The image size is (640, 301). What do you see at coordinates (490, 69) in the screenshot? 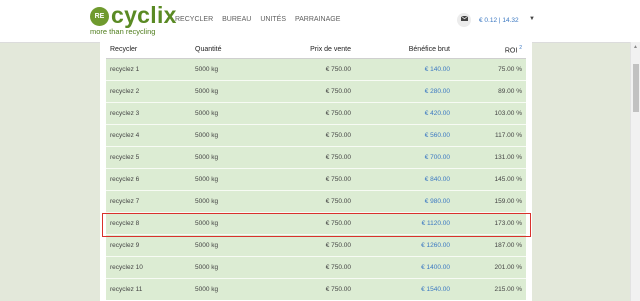
I see `cell-roi: 75.00 %` at bounding box center [490, 69].